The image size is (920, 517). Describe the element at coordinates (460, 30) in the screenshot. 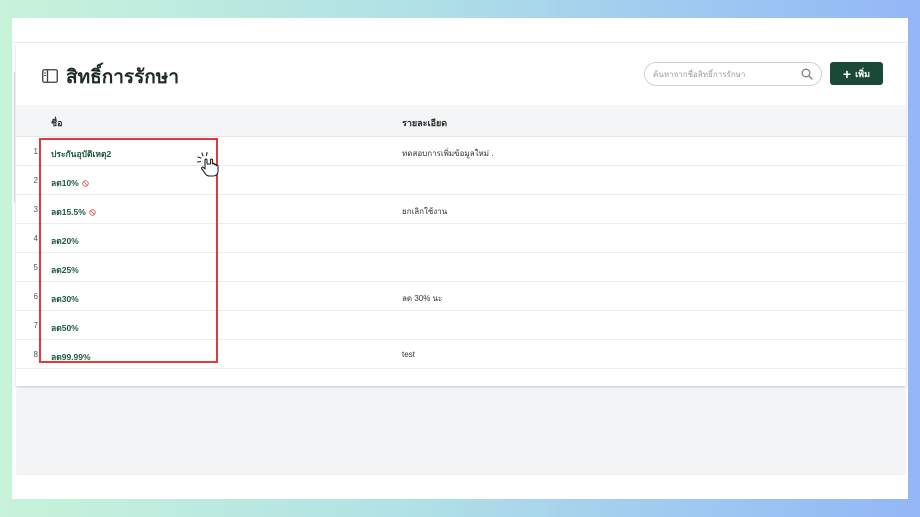

I see `top-bar` at that location.